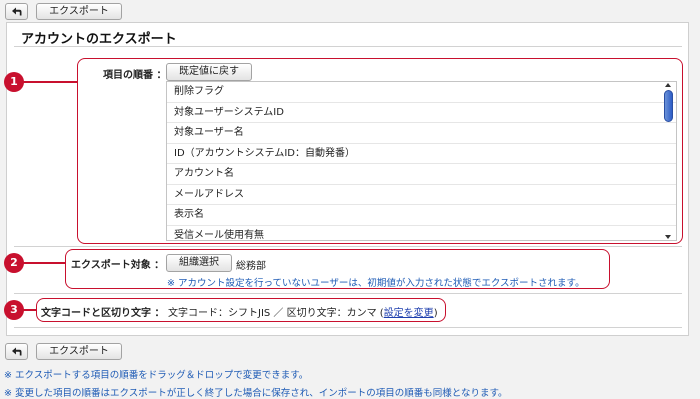  What do you see at coordinates (348, 46) in the screenshot?
I see `title-divider` at bounding box center [348, 46].